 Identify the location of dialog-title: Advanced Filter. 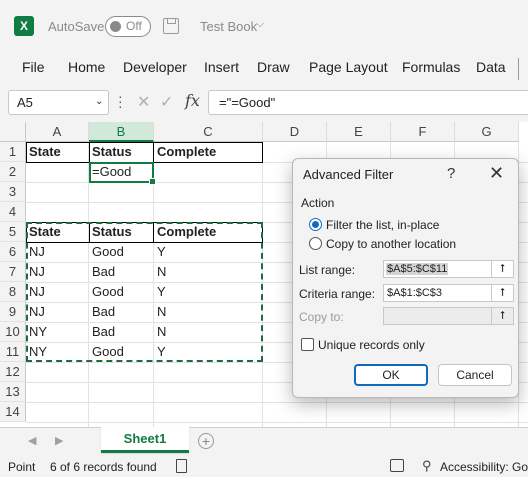
(348, 174).